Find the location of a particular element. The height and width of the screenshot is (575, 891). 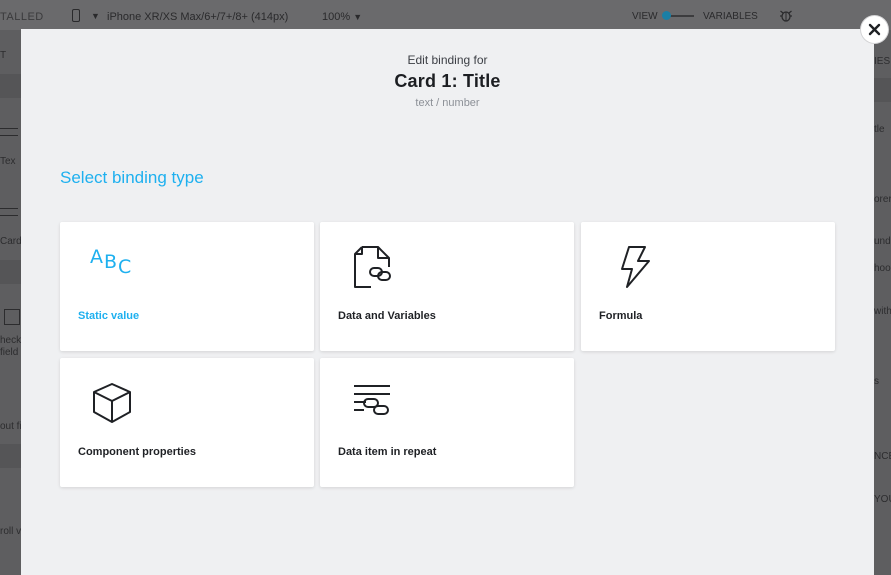

component-properties-option: Component properties is located at coordinates (187, 422).